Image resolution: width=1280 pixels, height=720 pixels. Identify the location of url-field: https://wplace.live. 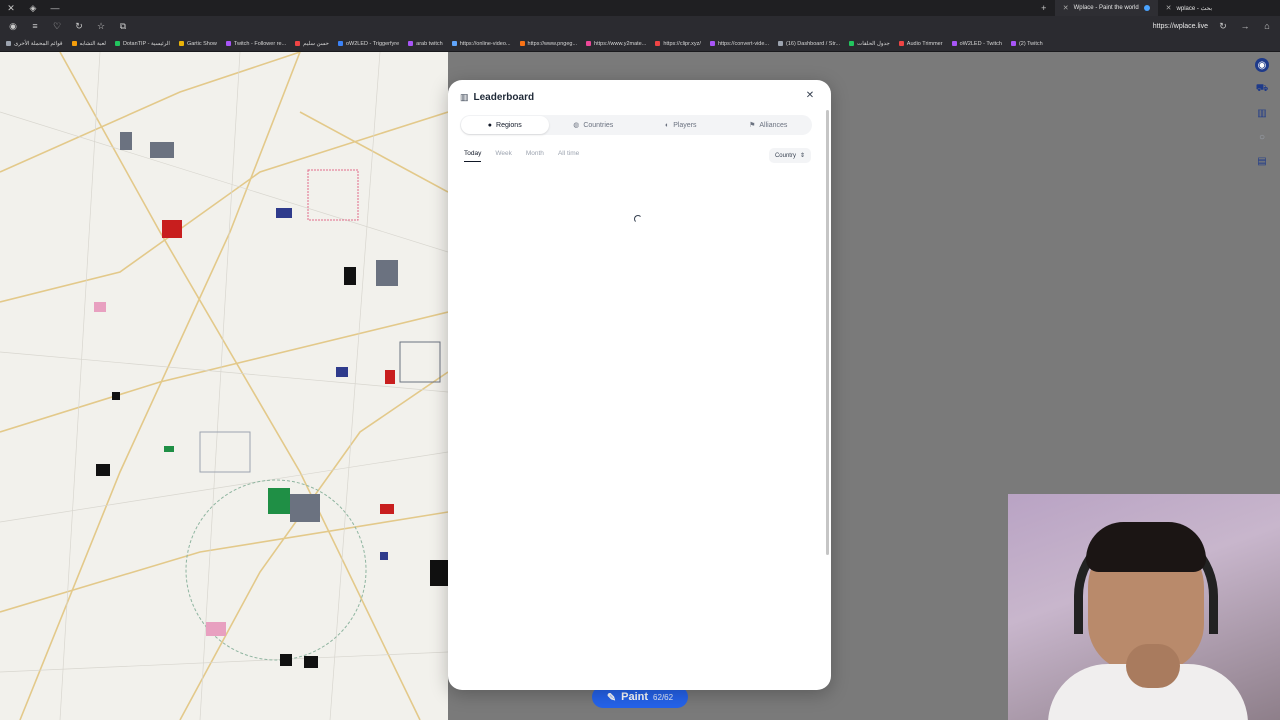
(1180, 26).